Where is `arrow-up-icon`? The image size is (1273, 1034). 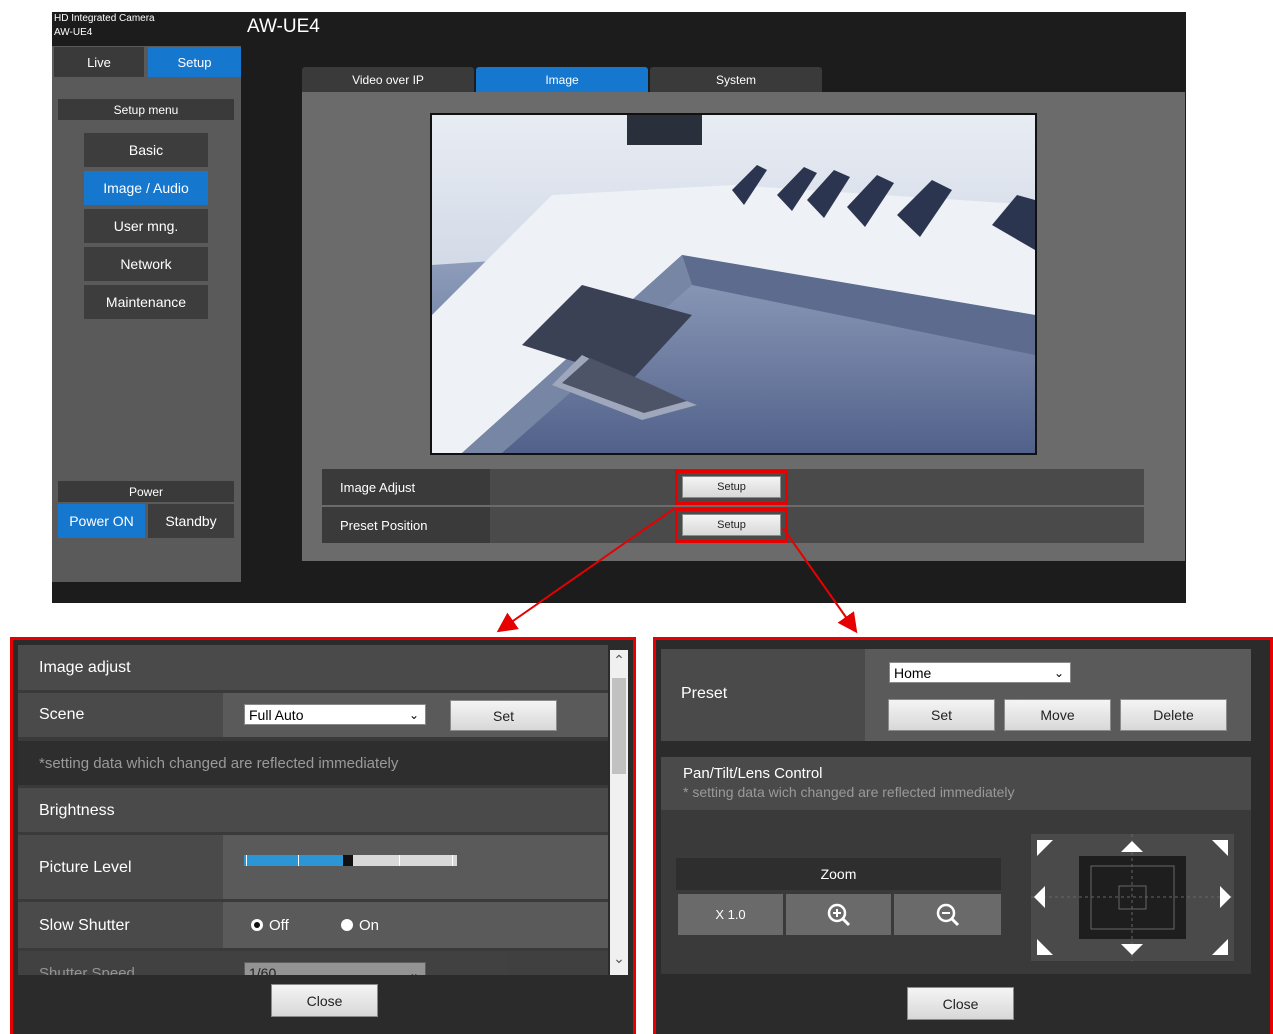 arrow-up-icon is located at coordinates (1132, 846).